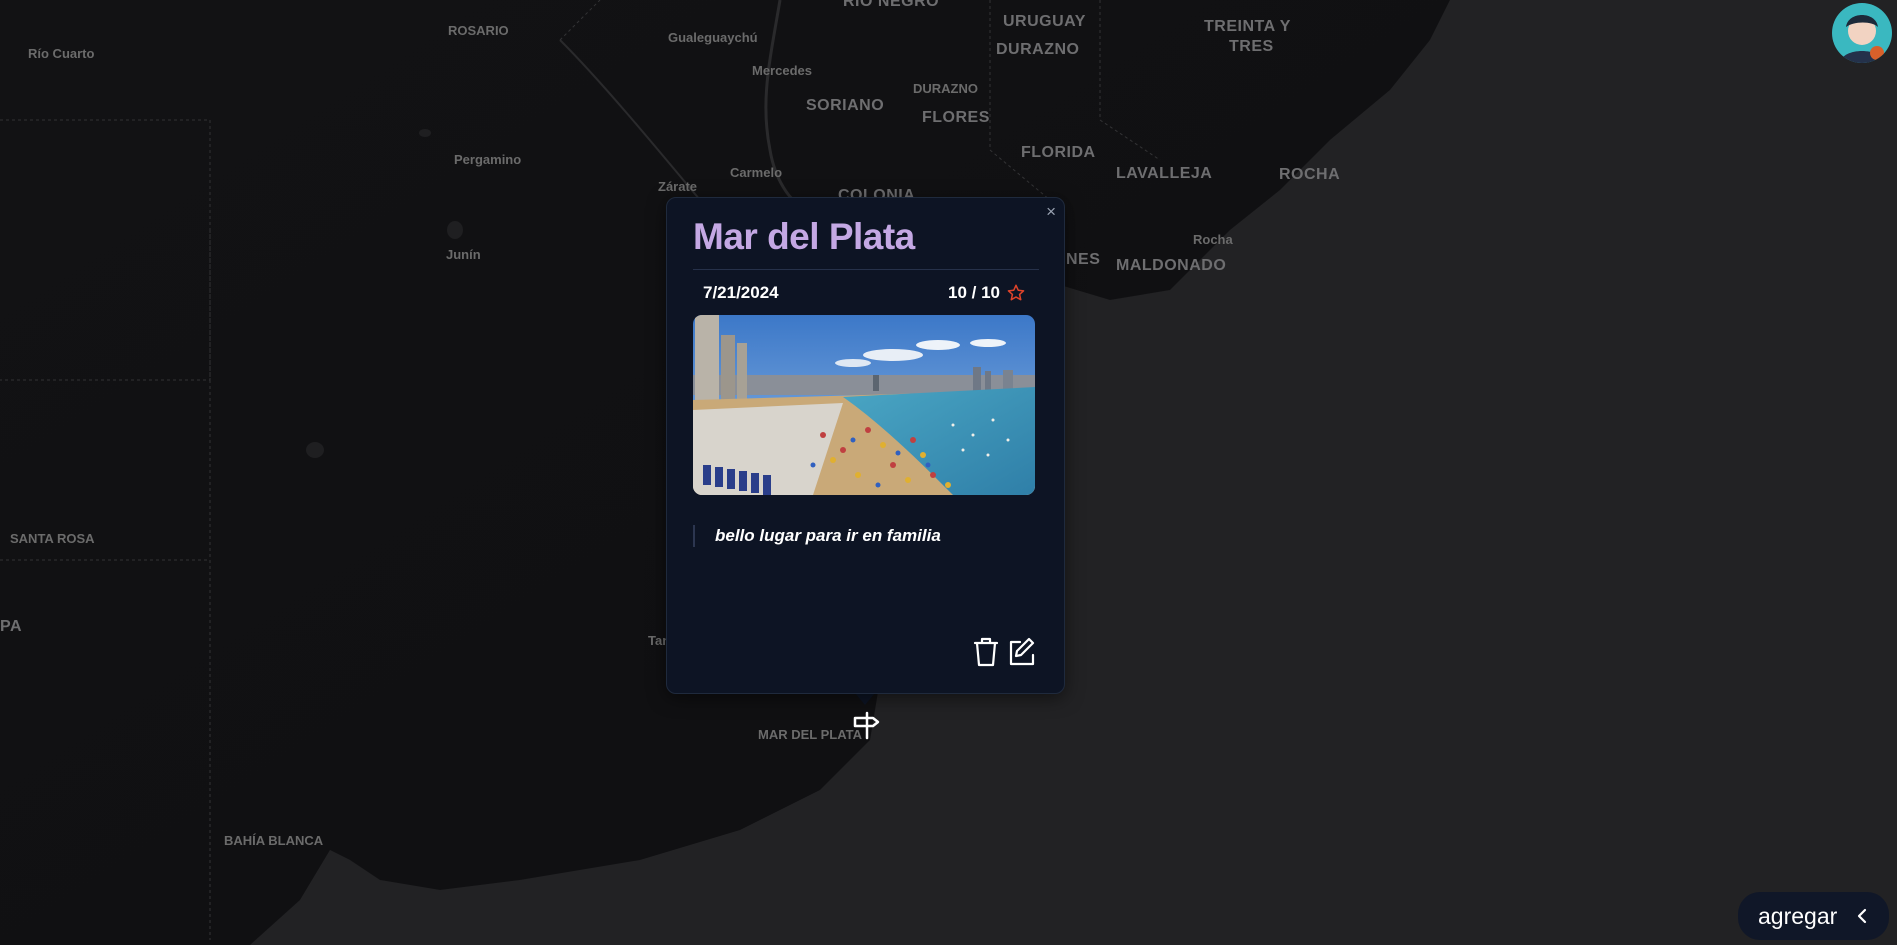 The height and width of the screenshot is (945, 1897). Describe the element at coordinates (52, 538) in the screenshot. I see `map-label: SANTA ROSA` at that location.